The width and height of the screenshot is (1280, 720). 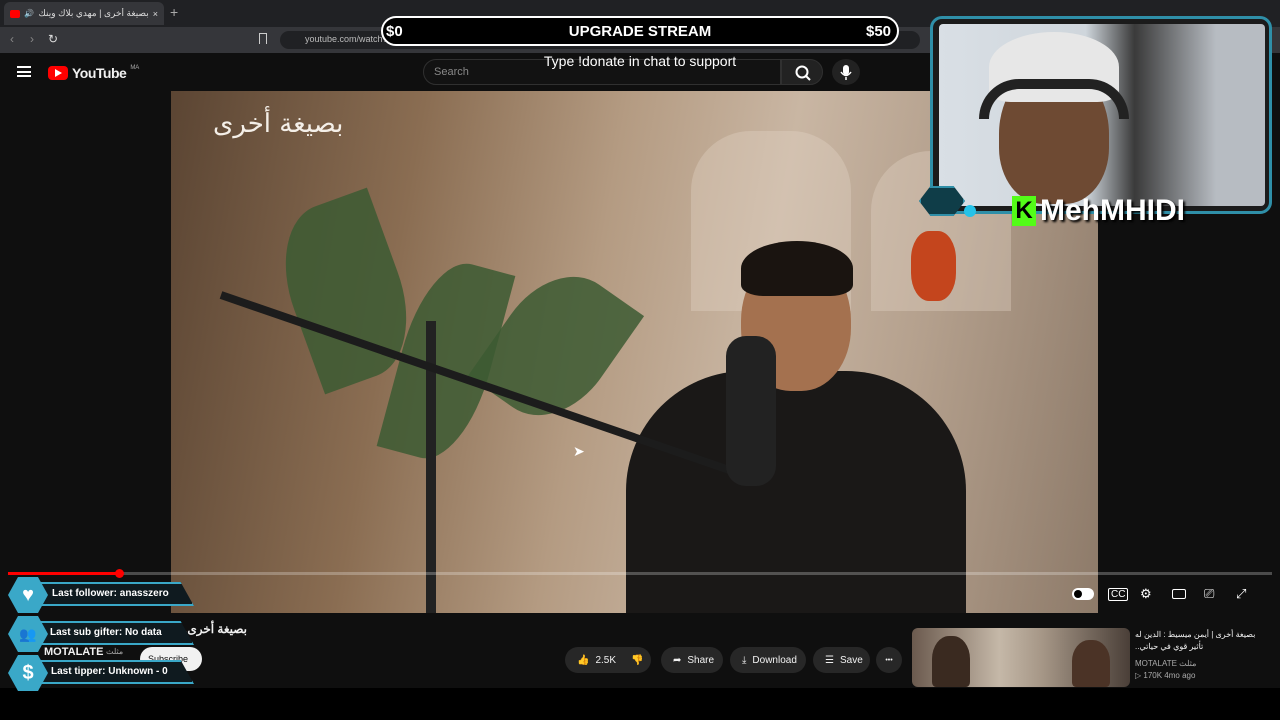 What do you see at coordinates (58, 73) in the screenshot?
I see `youtube-play-icon` at bounding box center [58, 73].